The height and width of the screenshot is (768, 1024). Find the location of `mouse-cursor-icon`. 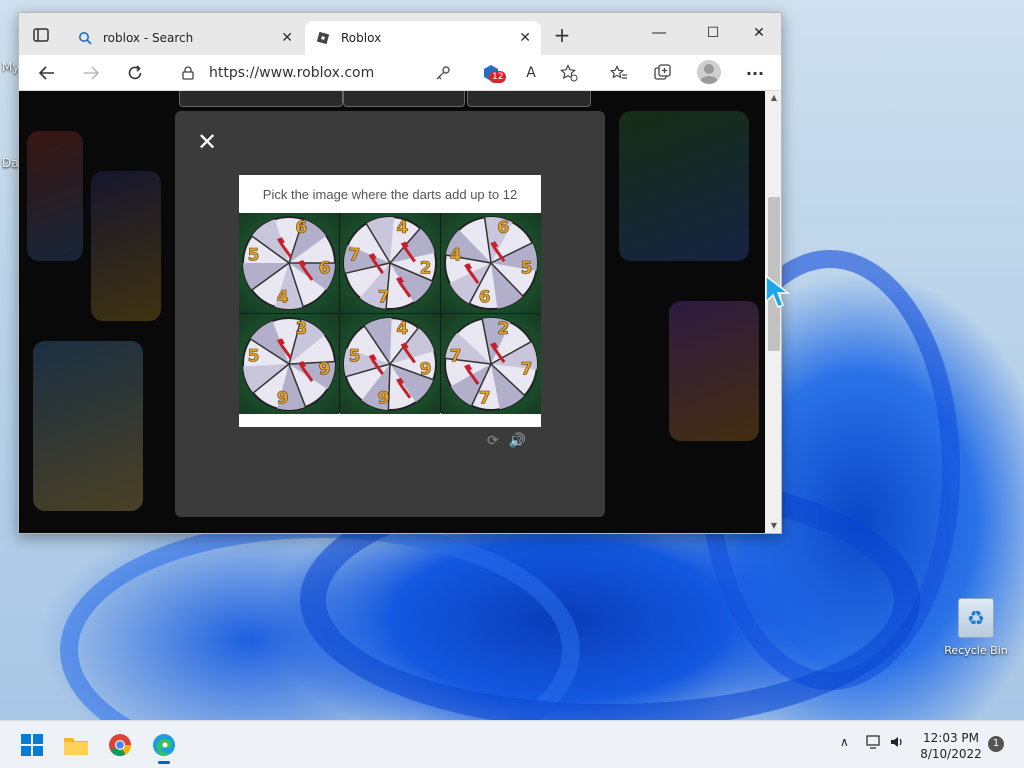

mouse-cursor-icon is located at coordinates (777, 291).